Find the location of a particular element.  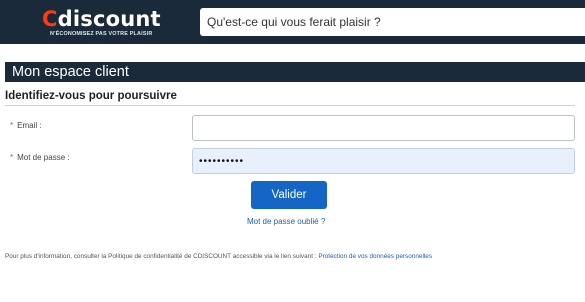

forgot-password-link: Mot de passe oublié ? is located at coordinates (286, 221).